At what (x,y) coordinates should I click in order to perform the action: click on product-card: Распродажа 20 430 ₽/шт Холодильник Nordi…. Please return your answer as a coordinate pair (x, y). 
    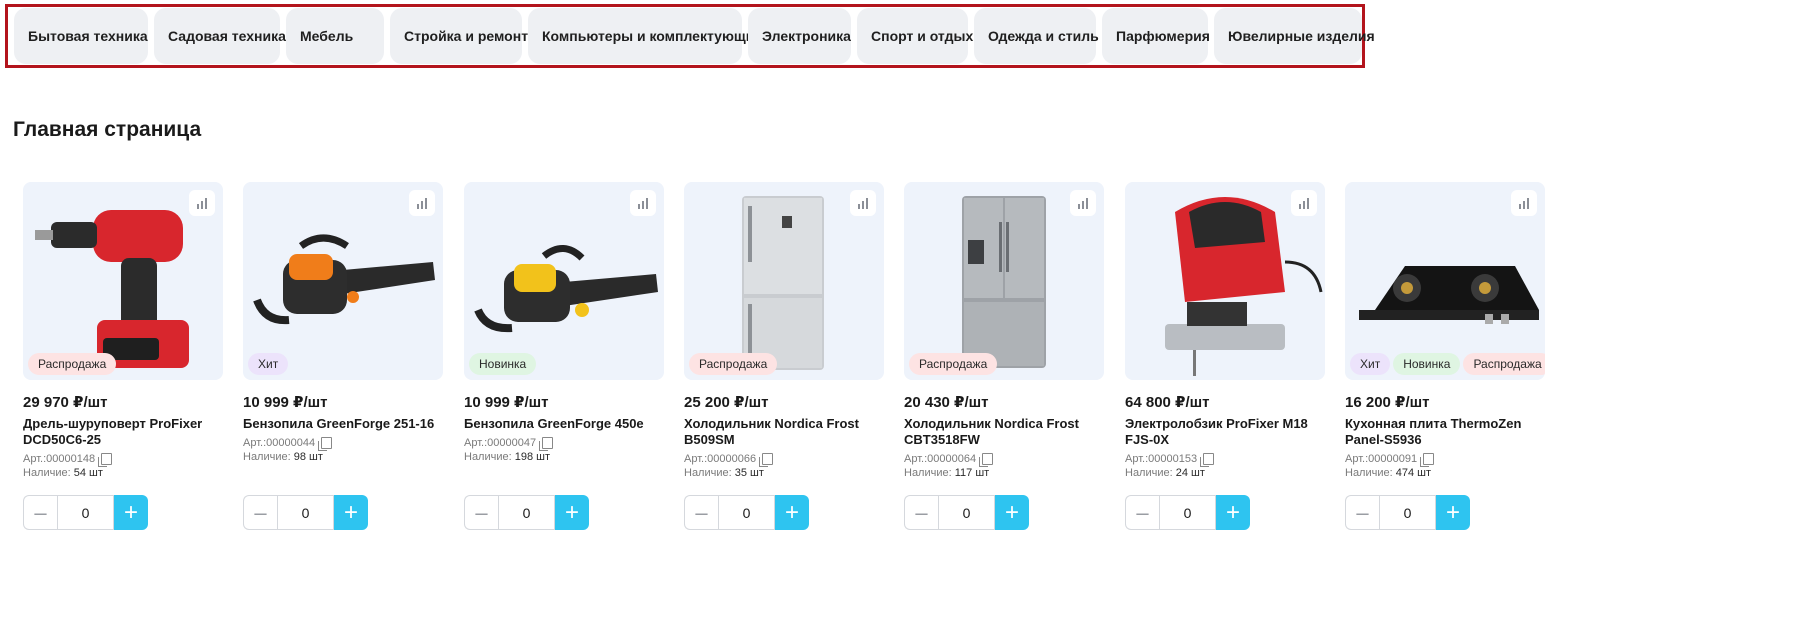
    Looking at the image, I should click on (1006, 357).